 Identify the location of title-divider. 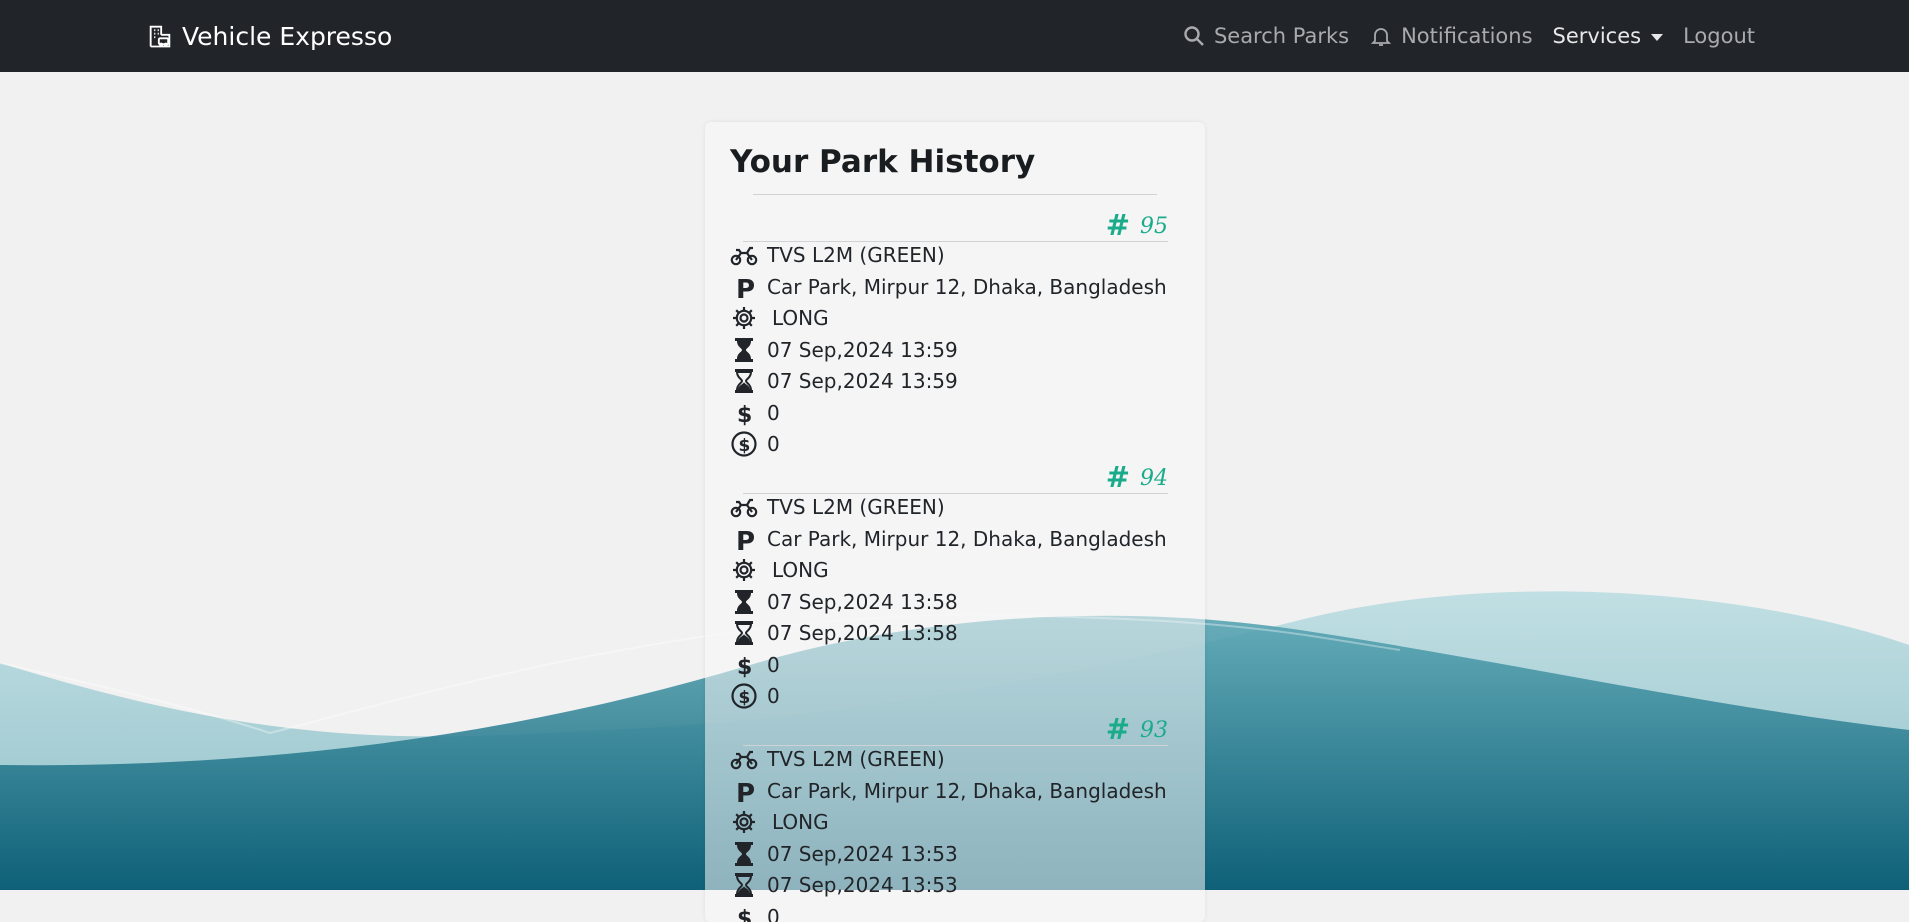
(955, 194).